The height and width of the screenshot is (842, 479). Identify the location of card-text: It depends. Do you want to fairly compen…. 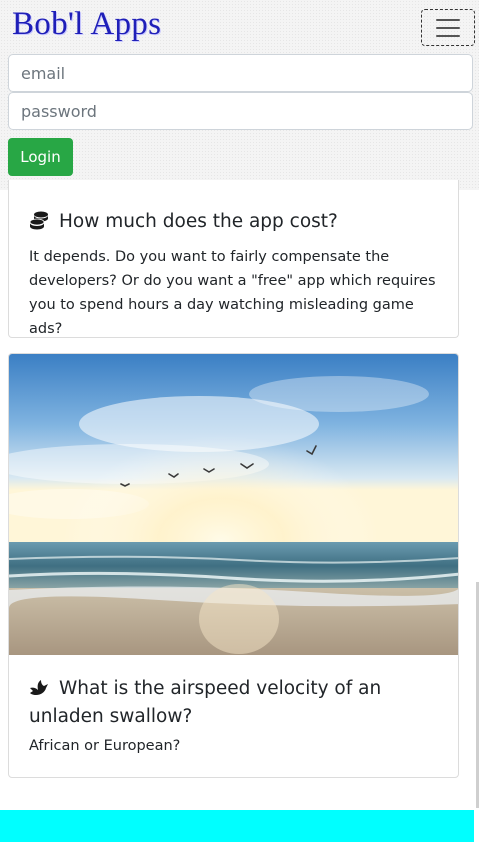
(232, 293).